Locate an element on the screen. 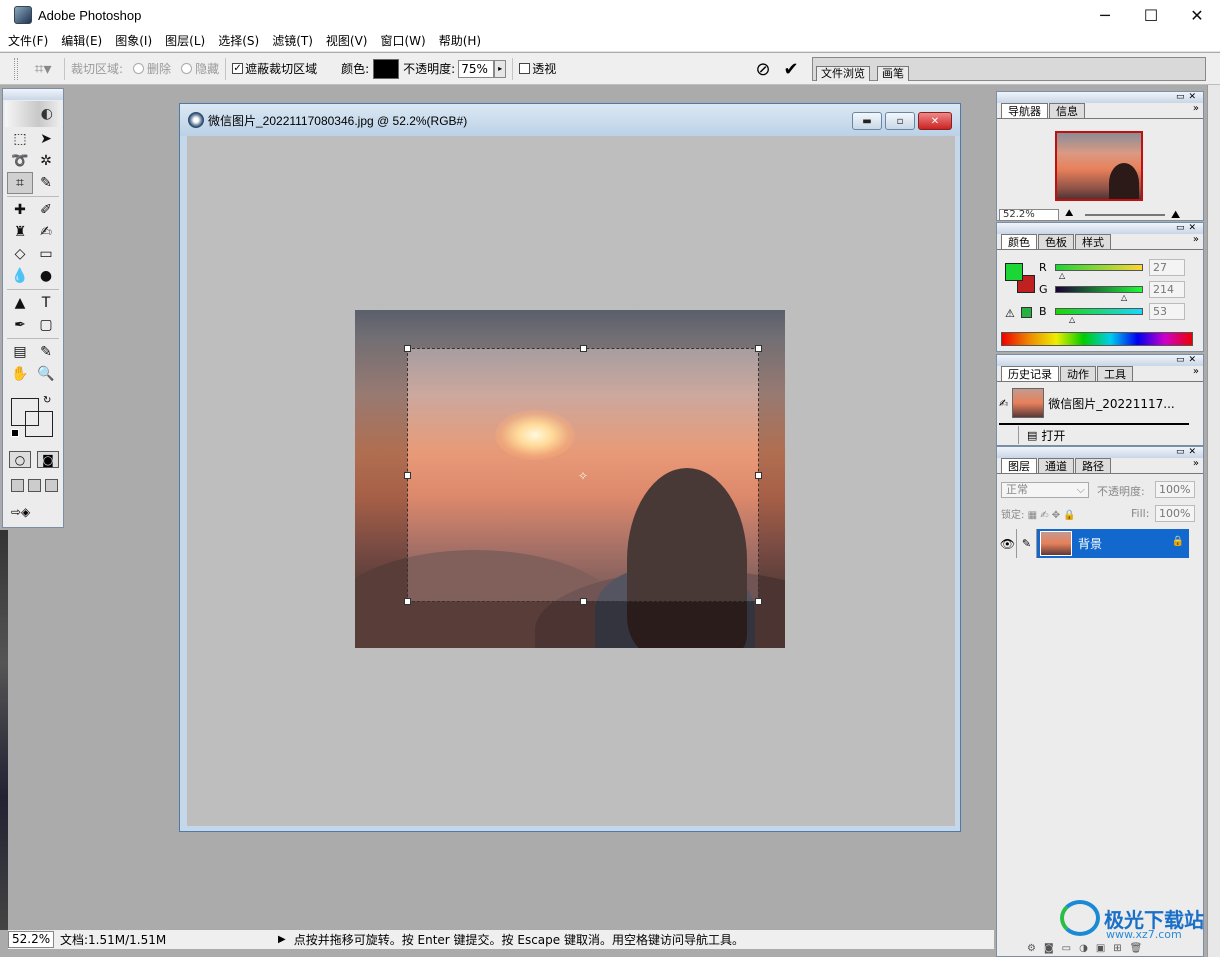  options-grip is located at coordinates (16, 68).